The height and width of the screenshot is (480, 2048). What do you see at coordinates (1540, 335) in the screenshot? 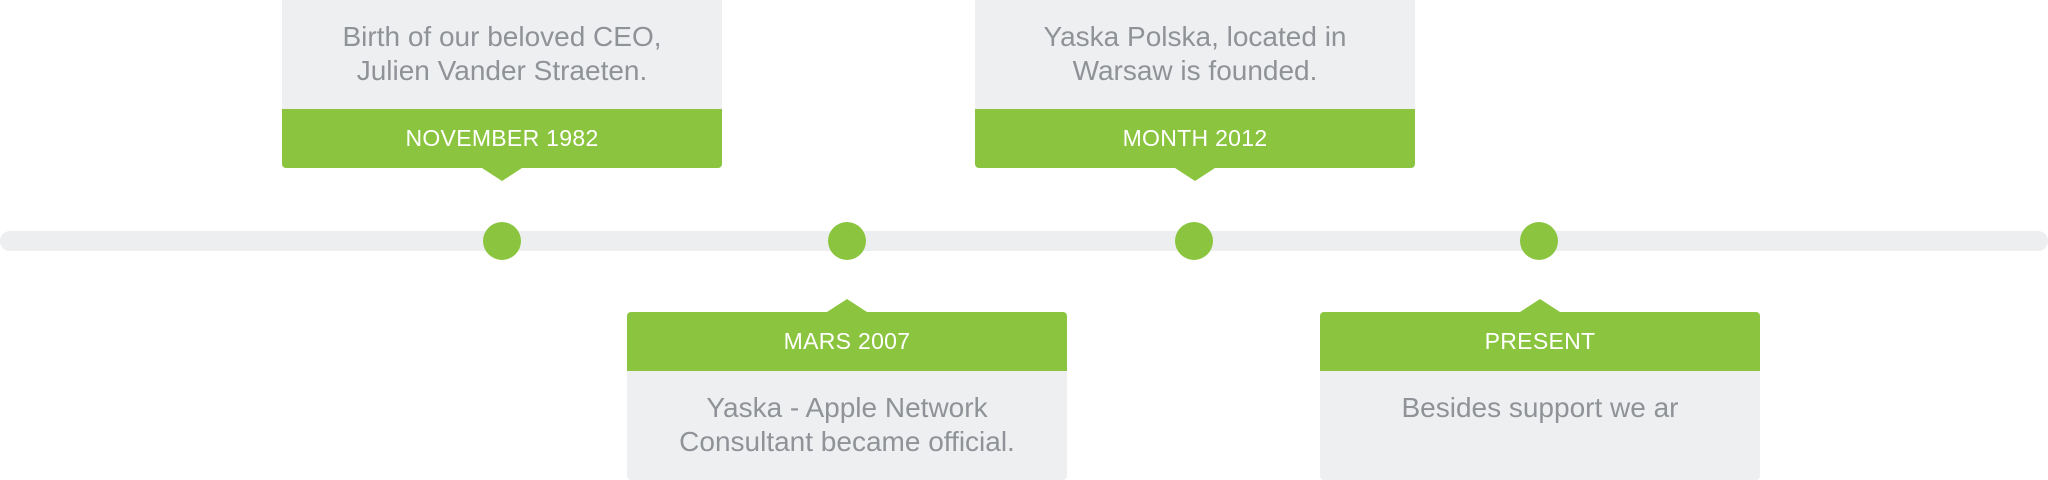
I see `event-date: PRESENT` at bounding box center [1540, 335].